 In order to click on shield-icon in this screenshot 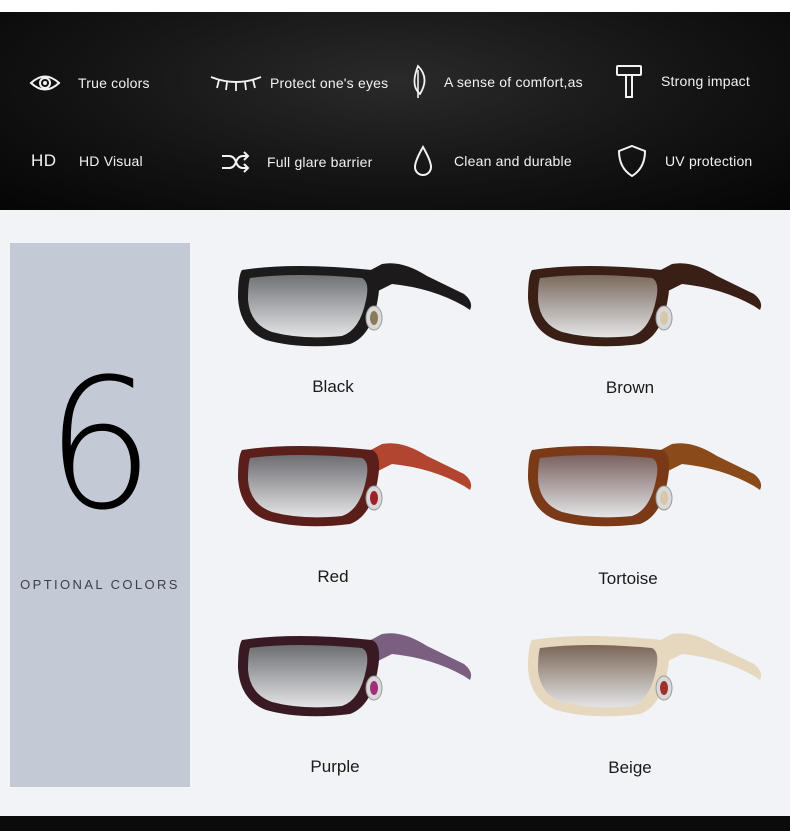, I will do `click(632, 161)`.